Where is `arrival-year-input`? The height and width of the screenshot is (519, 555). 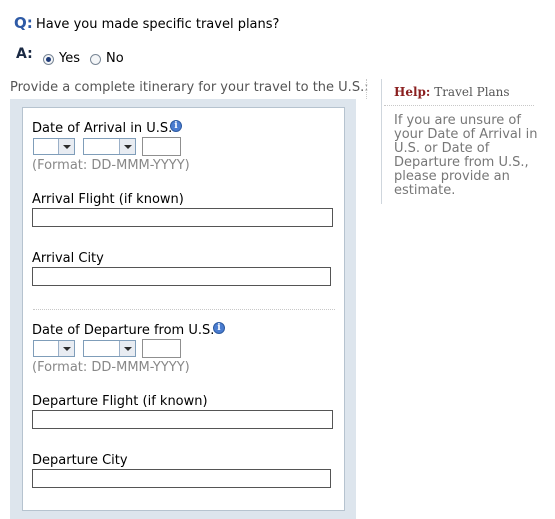 arrival-year-input is located at coordinates (161, 146).